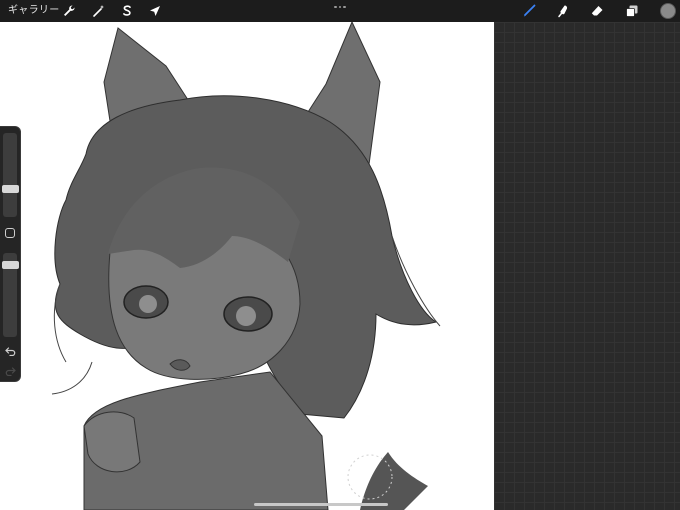 This screenshot has width=680, height=510. I want to click on redo-icon, so click(10, 371).